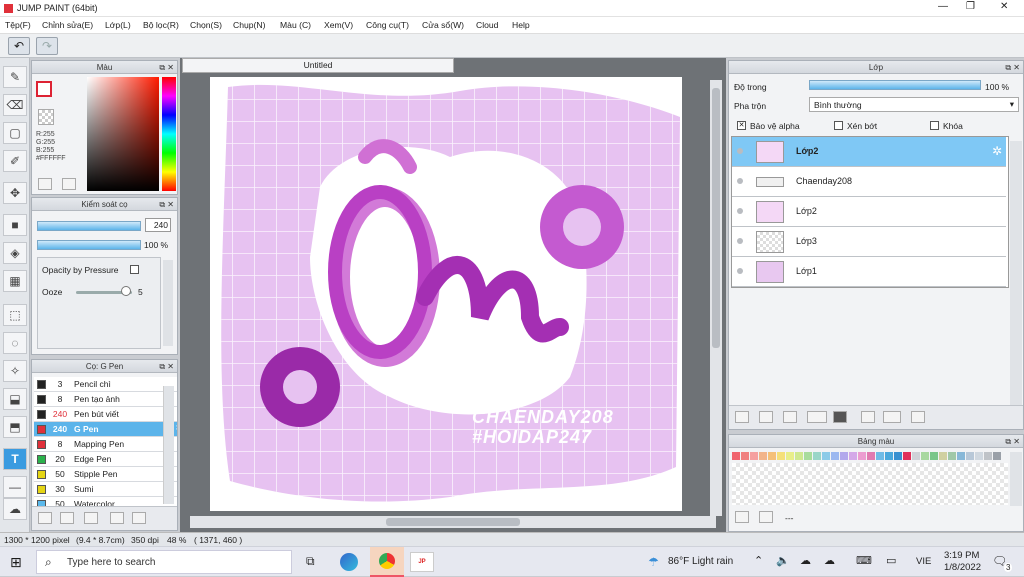  What do you see at coordinates (134, 269) in the screenshot?
I see `opacity-pressure-checkbox` at bounding box center [134, 269].